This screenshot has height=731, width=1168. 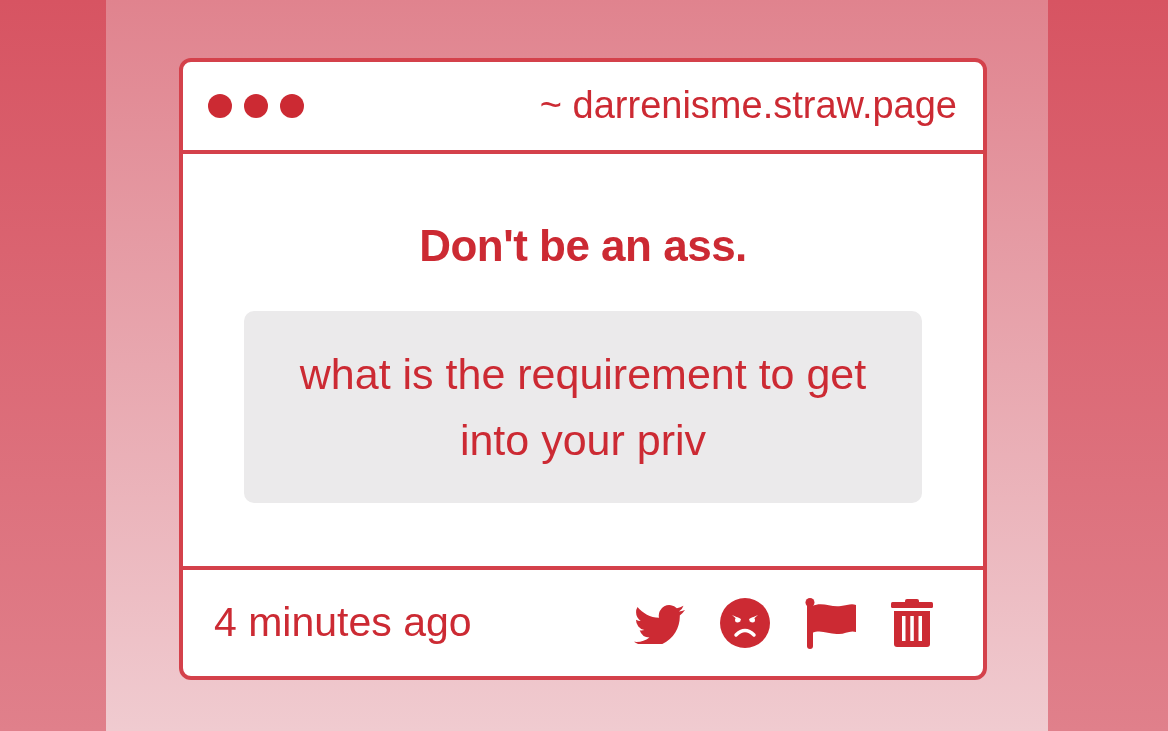 What do you see at coordinates (583, 246) in the screenshot?
I see `message-title: Don't be an ass.` at bounding box center [583, 246].